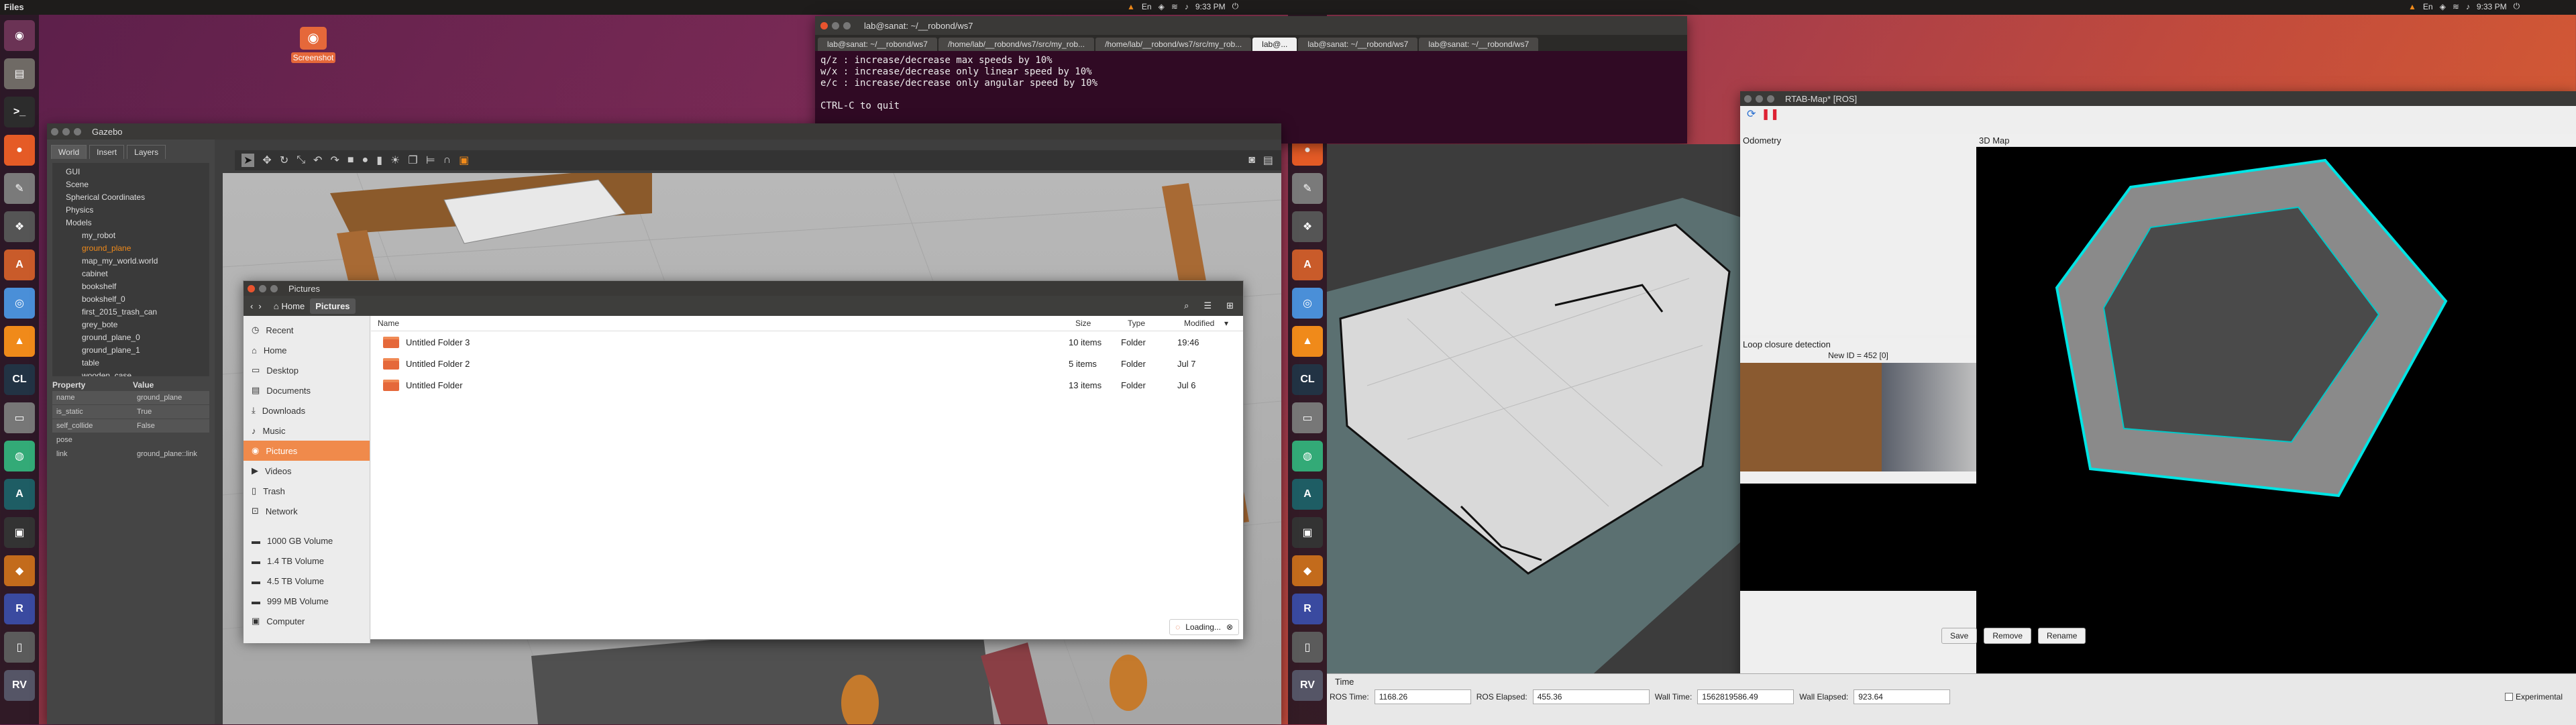 The width and height of the screenshot is (2576, 725). Describe the element at coordinates (131, 286) in the screenshot. I see `tree-item: bookshelf` at that location.